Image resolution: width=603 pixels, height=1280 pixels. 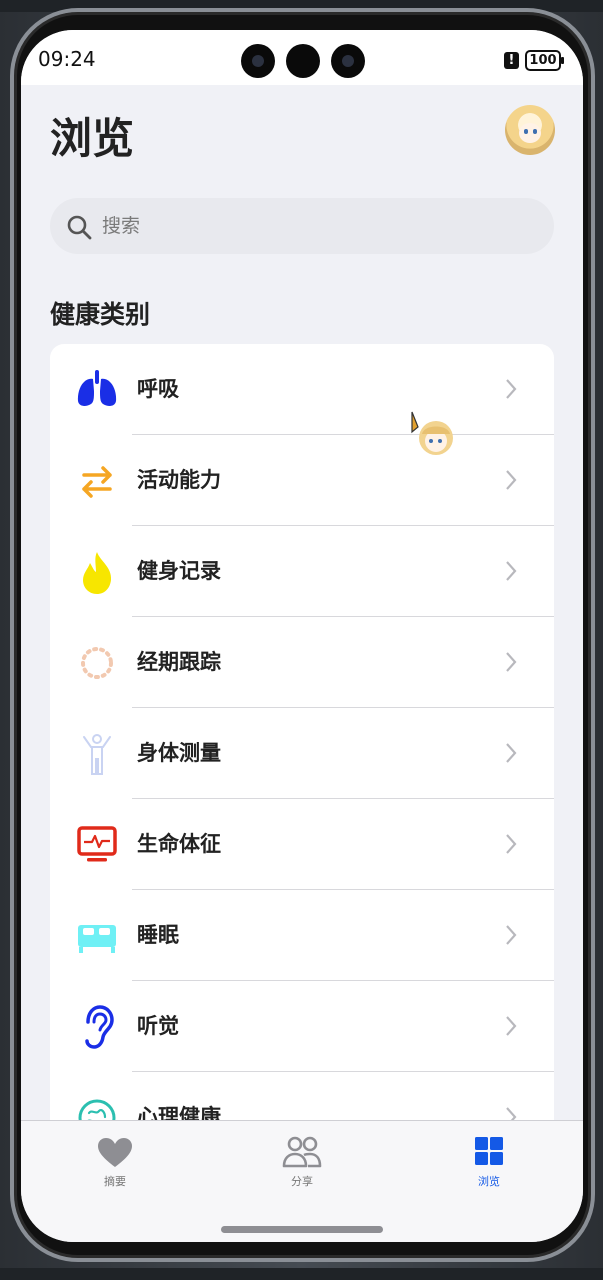 I want to click on list-item-label: 生命体征, so click(x=179, y=844).